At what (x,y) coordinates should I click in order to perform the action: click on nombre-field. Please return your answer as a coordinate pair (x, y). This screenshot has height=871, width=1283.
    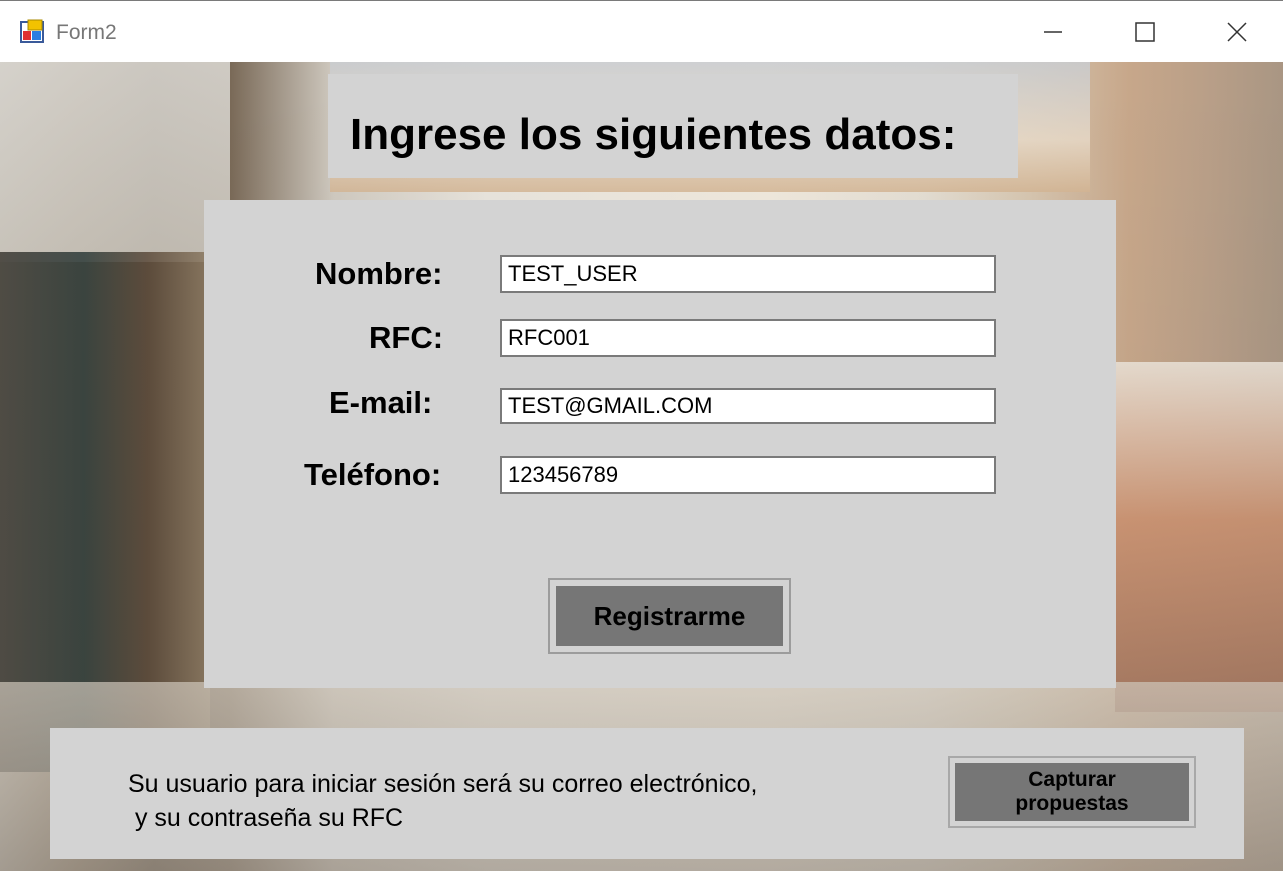
    Looking at the image, I should click on (748, 274).